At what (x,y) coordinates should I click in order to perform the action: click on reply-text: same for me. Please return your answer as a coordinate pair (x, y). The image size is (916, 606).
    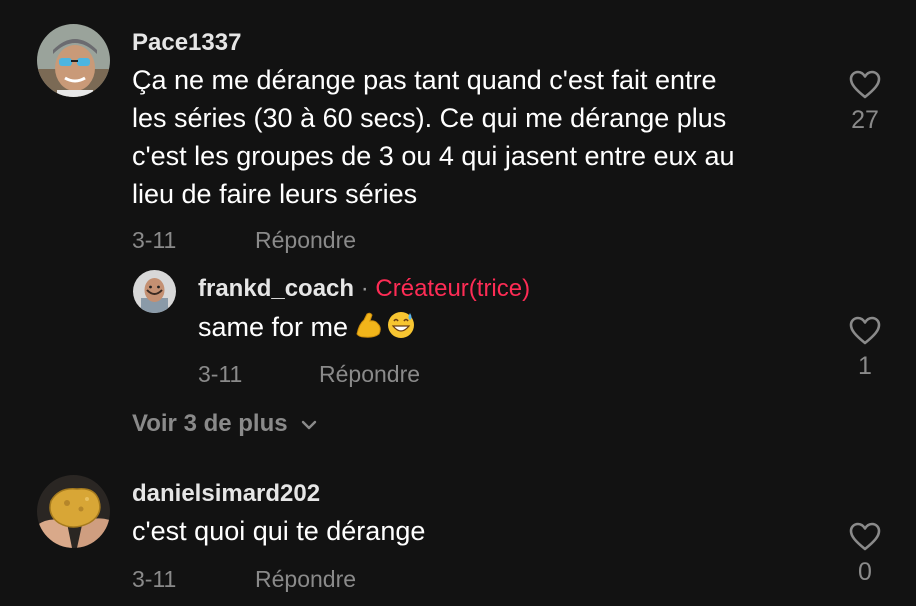
    Looking at the image, I should click on (307, 327).